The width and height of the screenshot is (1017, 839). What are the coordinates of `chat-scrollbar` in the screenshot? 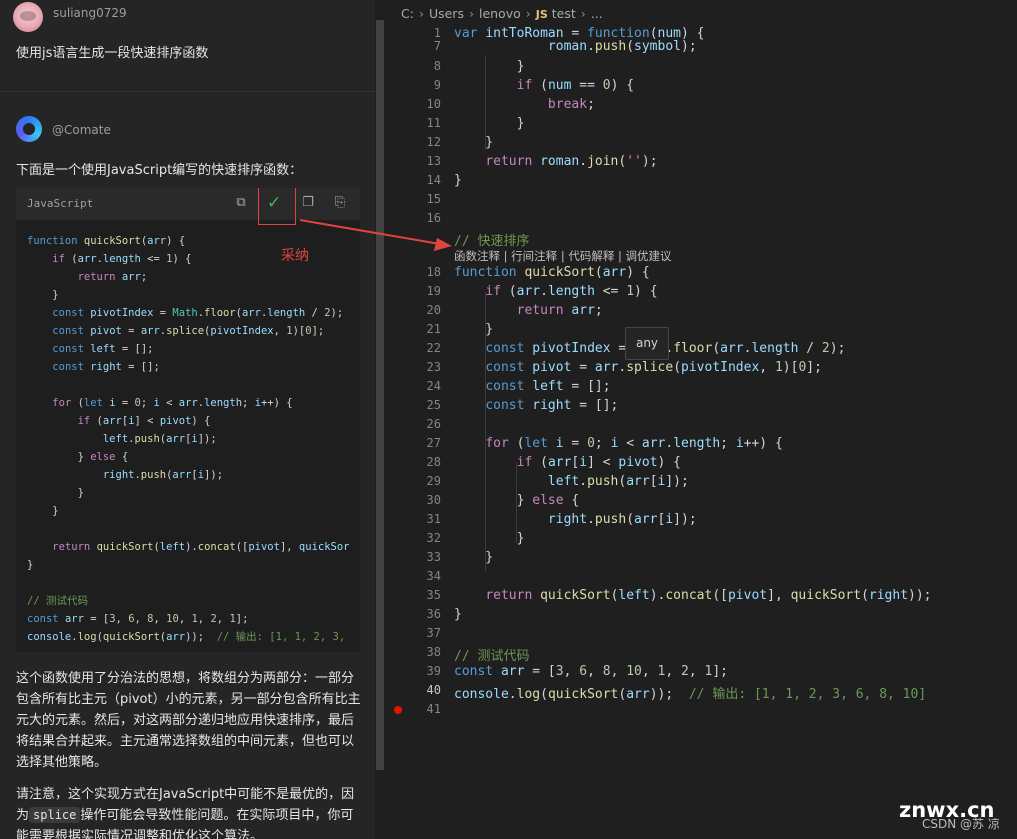 It's located at (380, 419).